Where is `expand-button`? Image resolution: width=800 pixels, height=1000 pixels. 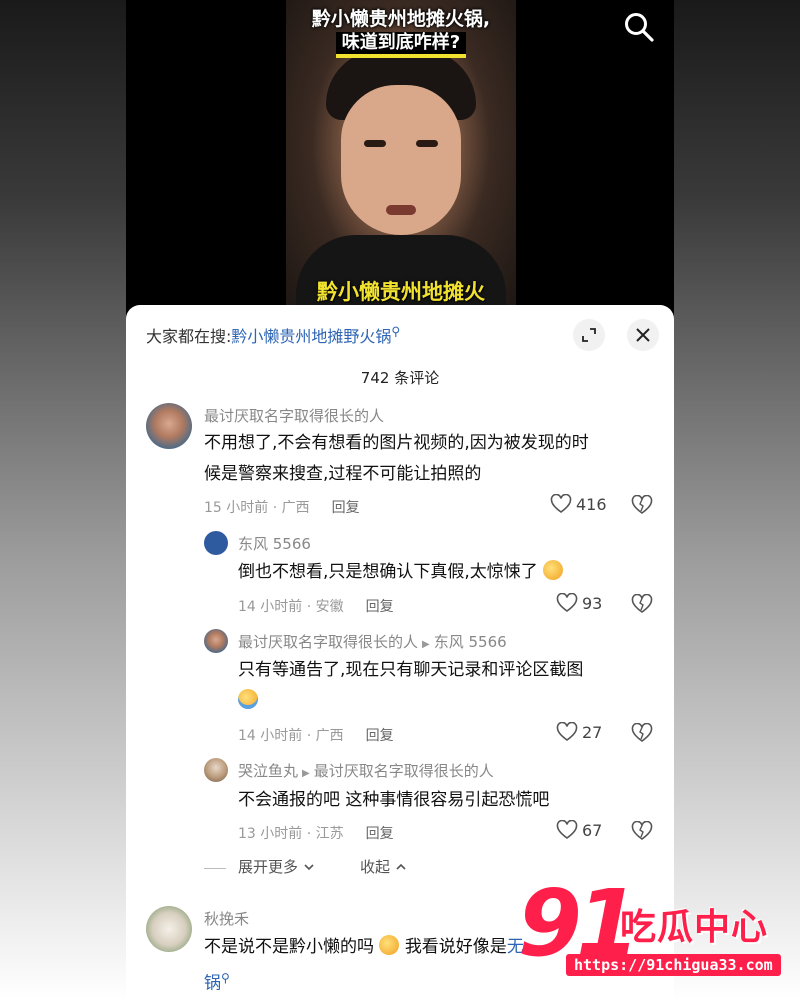 expand-button is located at coordinates (589, 335).